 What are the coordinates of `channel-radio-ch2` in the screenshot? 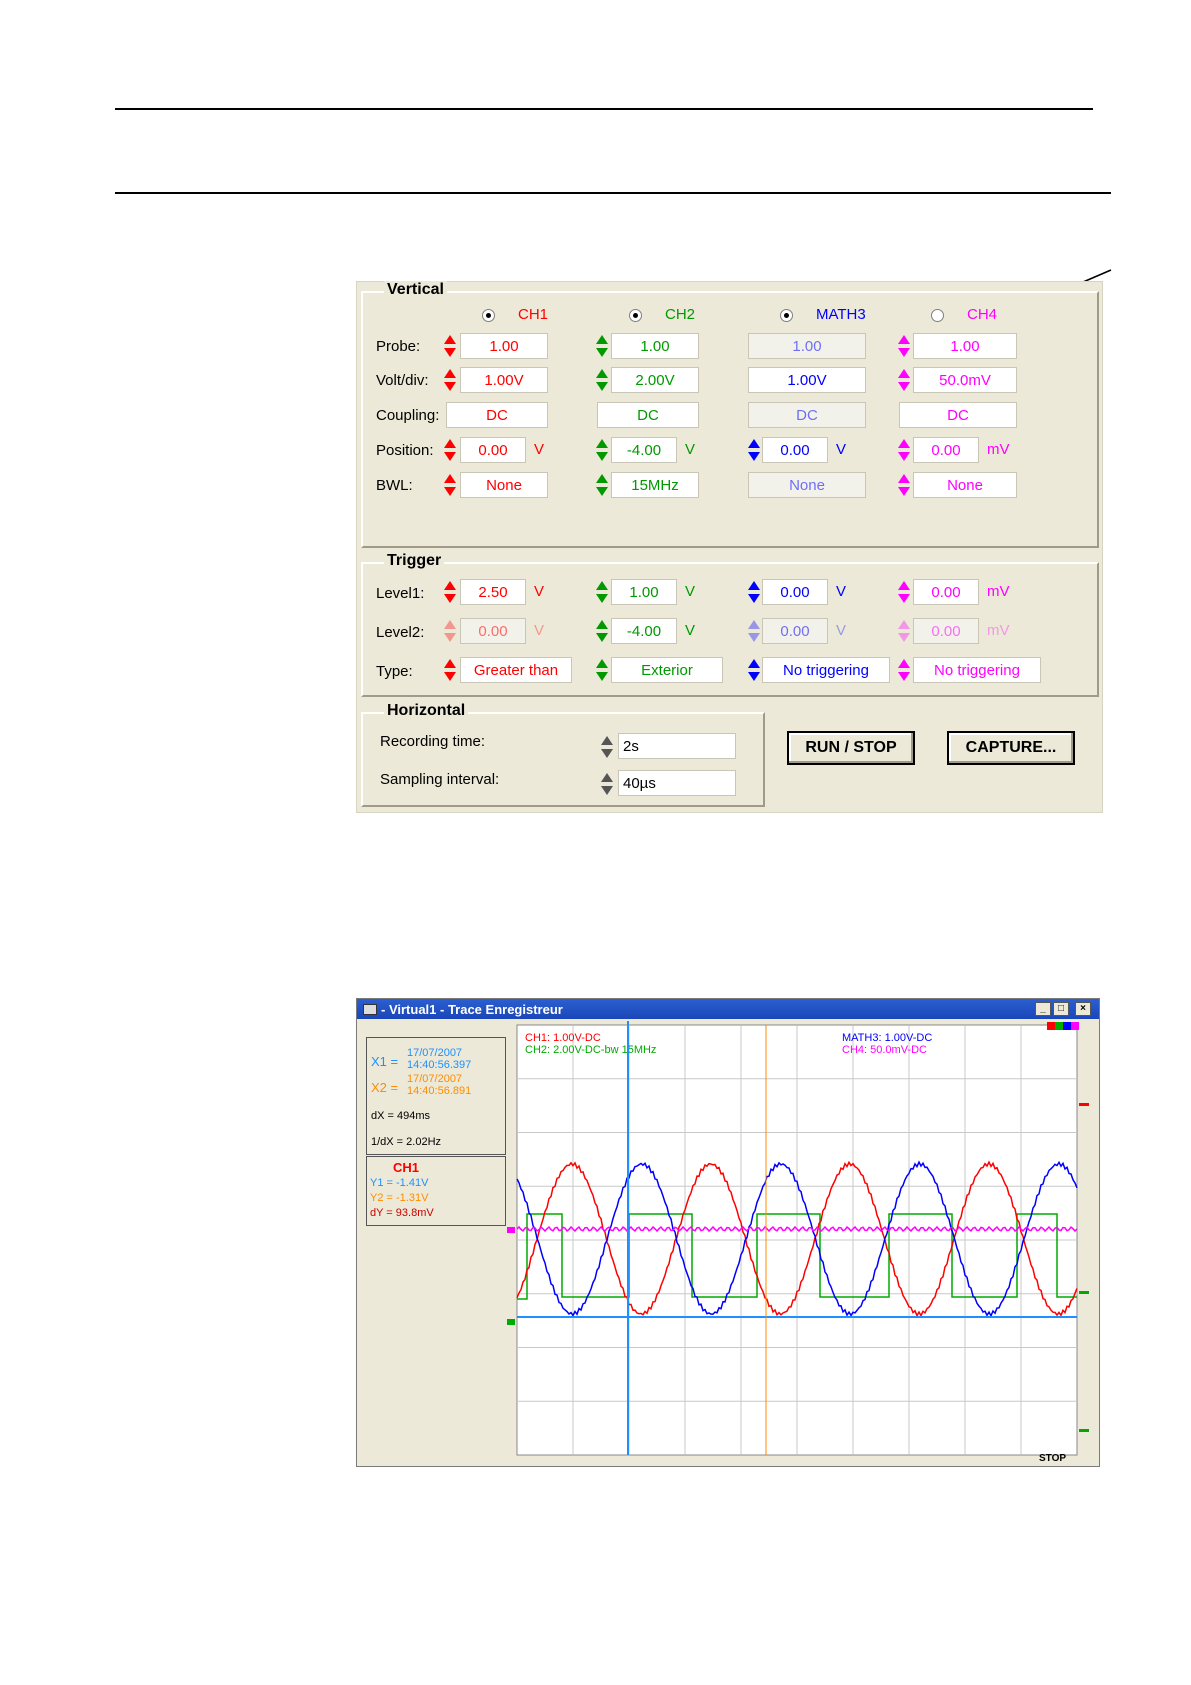 It's located at (635, 315).